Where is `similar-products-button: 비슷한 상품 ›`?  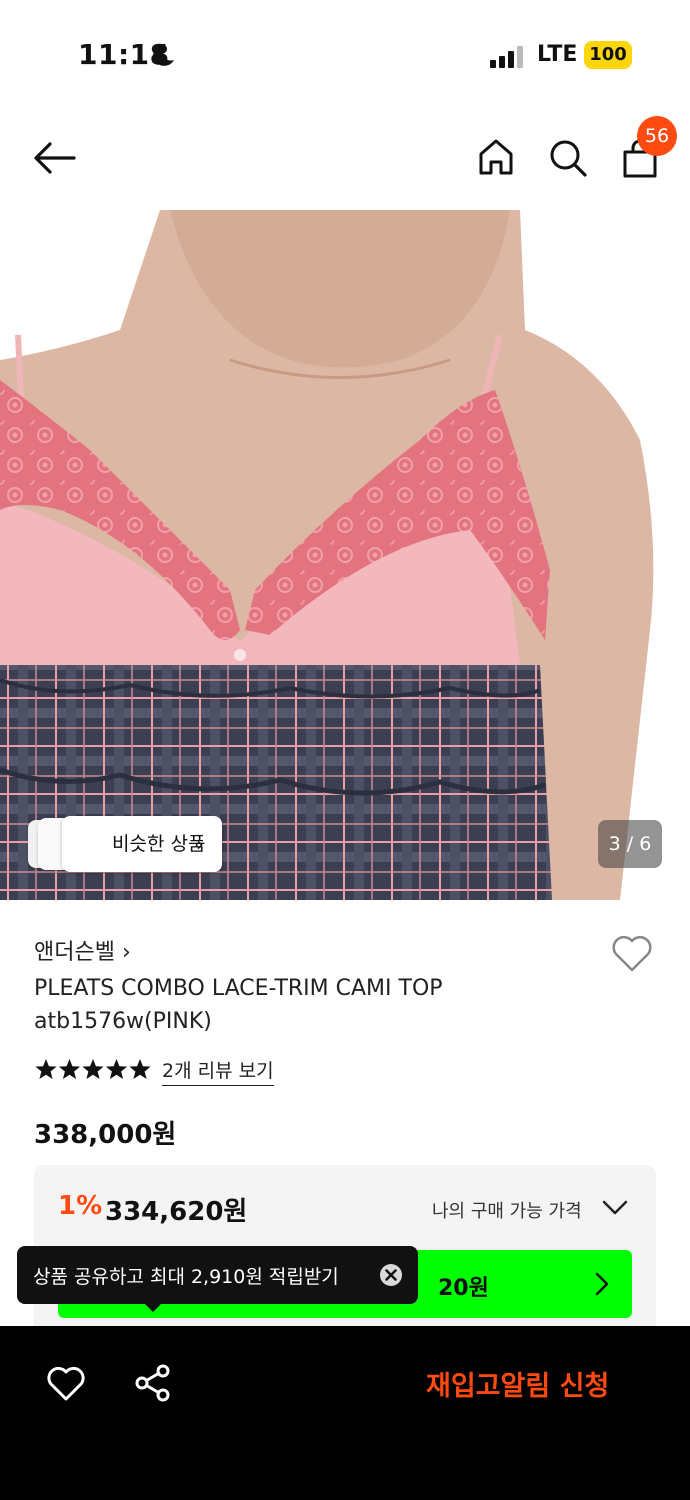 similar-products-button: 비슷한 상품 › is located at coordinates (125, 844).